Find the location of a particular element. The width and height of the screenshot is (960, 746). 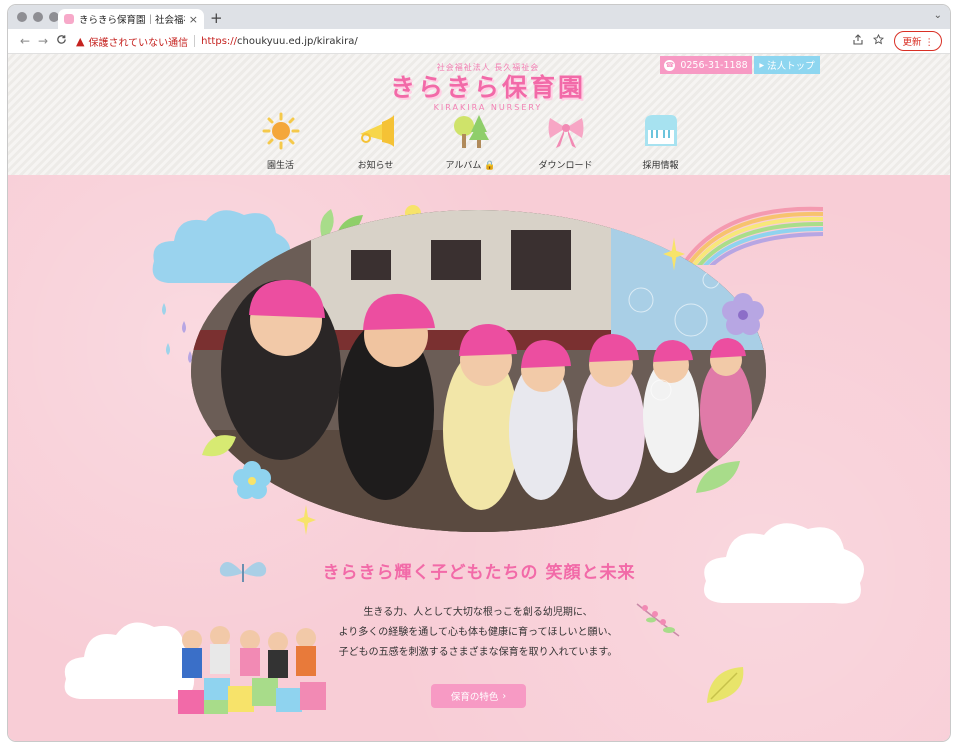

new-tab-button: + is located at coordinates (216, 18).